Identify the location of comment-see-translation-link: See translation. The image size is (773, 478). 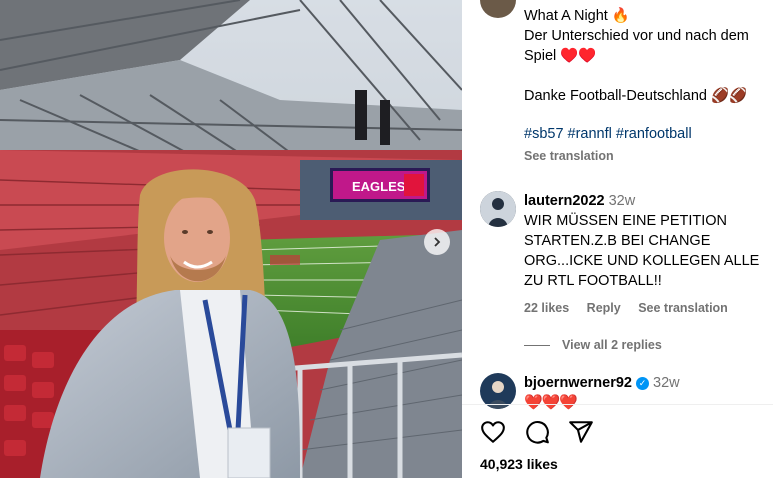
(683, 308).